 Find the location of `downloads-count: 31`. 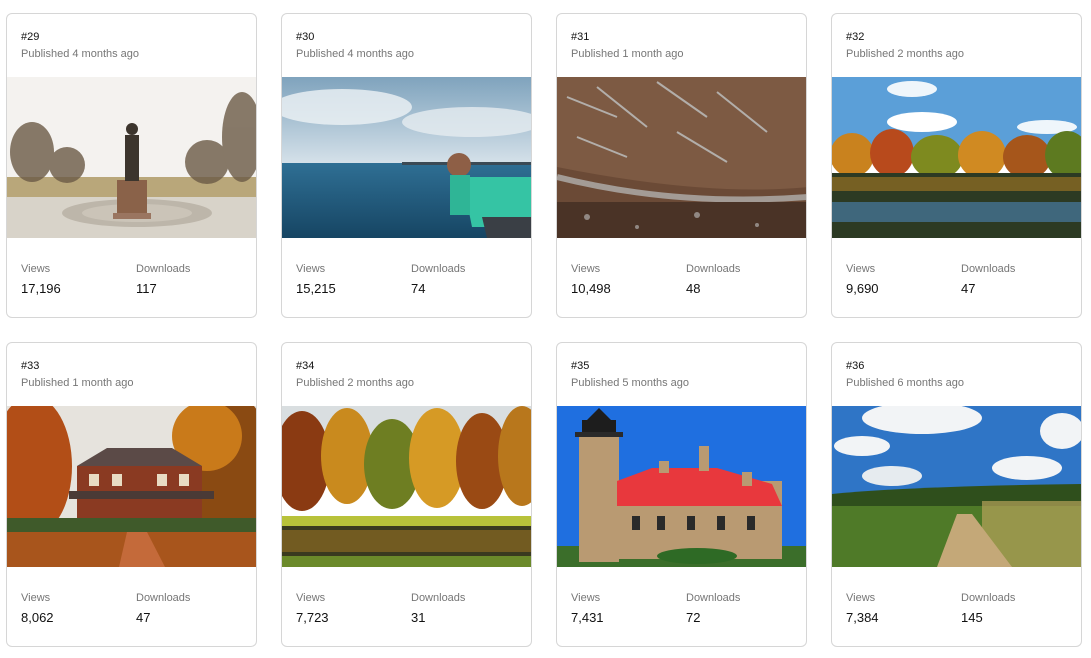

downloads-count: 31 is located at coordinates (418, 617).